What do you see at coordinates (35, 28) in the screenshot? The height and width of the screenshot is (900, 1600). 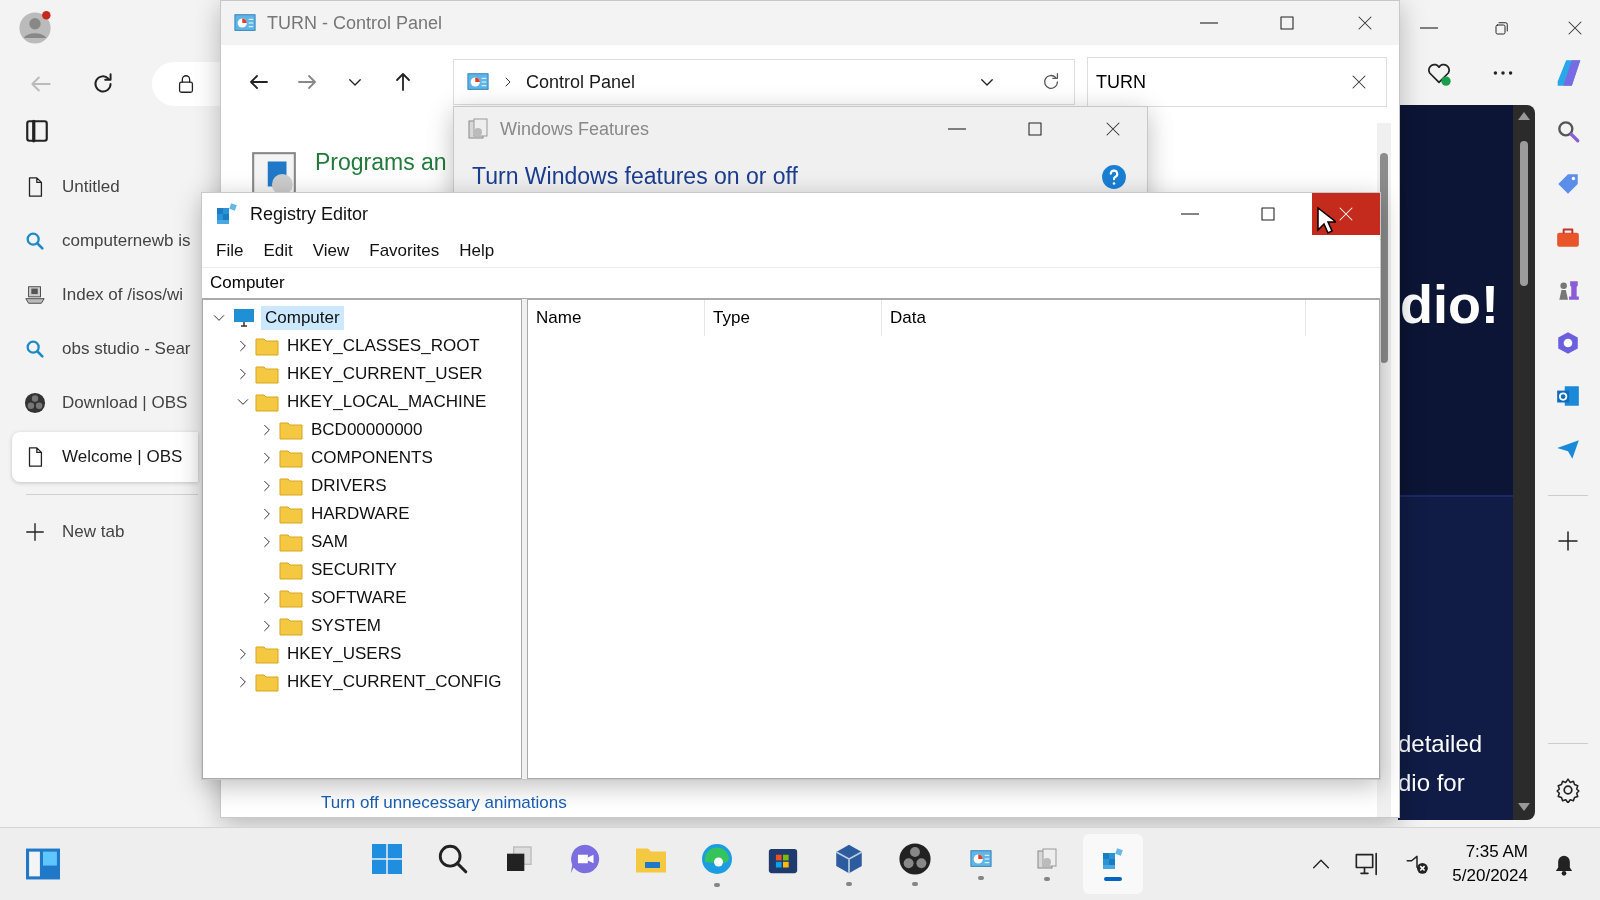 I see `avatar-icon` at bounding box center [35, 28].